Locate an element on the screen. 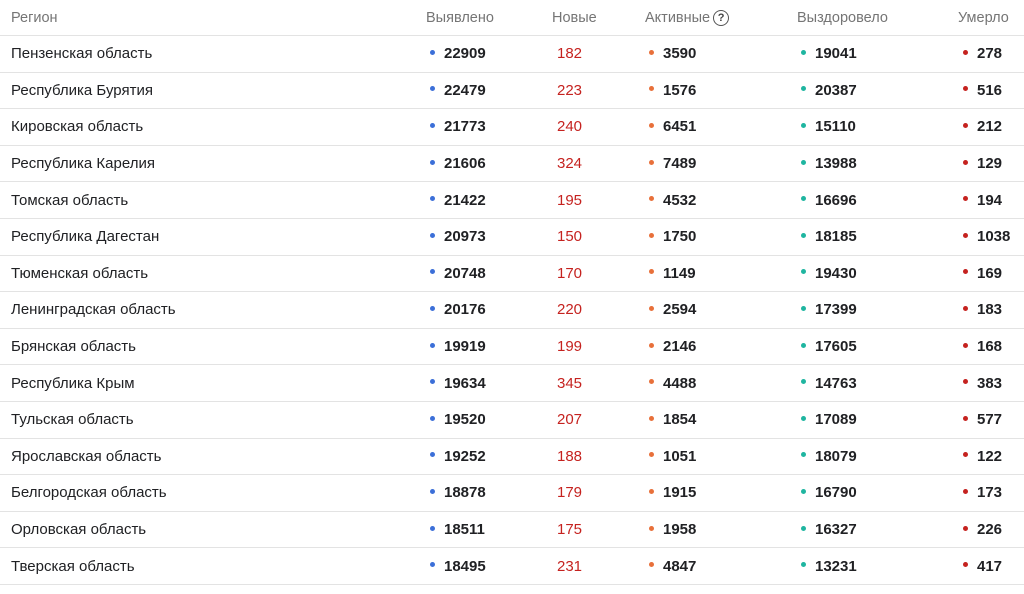 This screenshot has width=1024, height=594. new-value: 182 is located at coordinates (570, 54).